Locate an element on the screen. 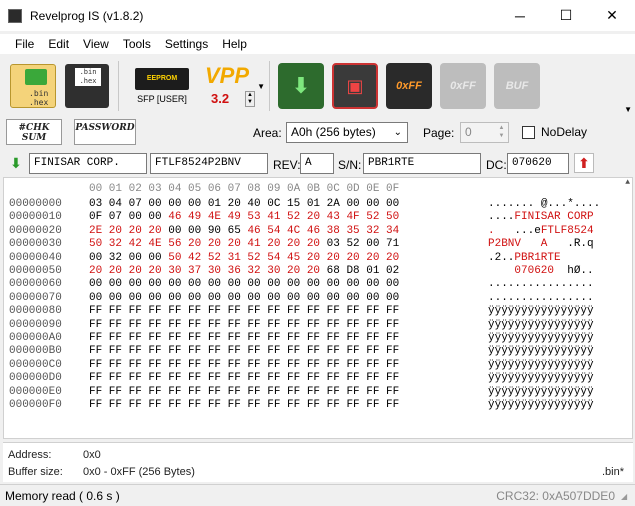 The height and width of the screenshot is (506, 635). blank-check-icon: 0xFF is located at coordinates (463, 86).